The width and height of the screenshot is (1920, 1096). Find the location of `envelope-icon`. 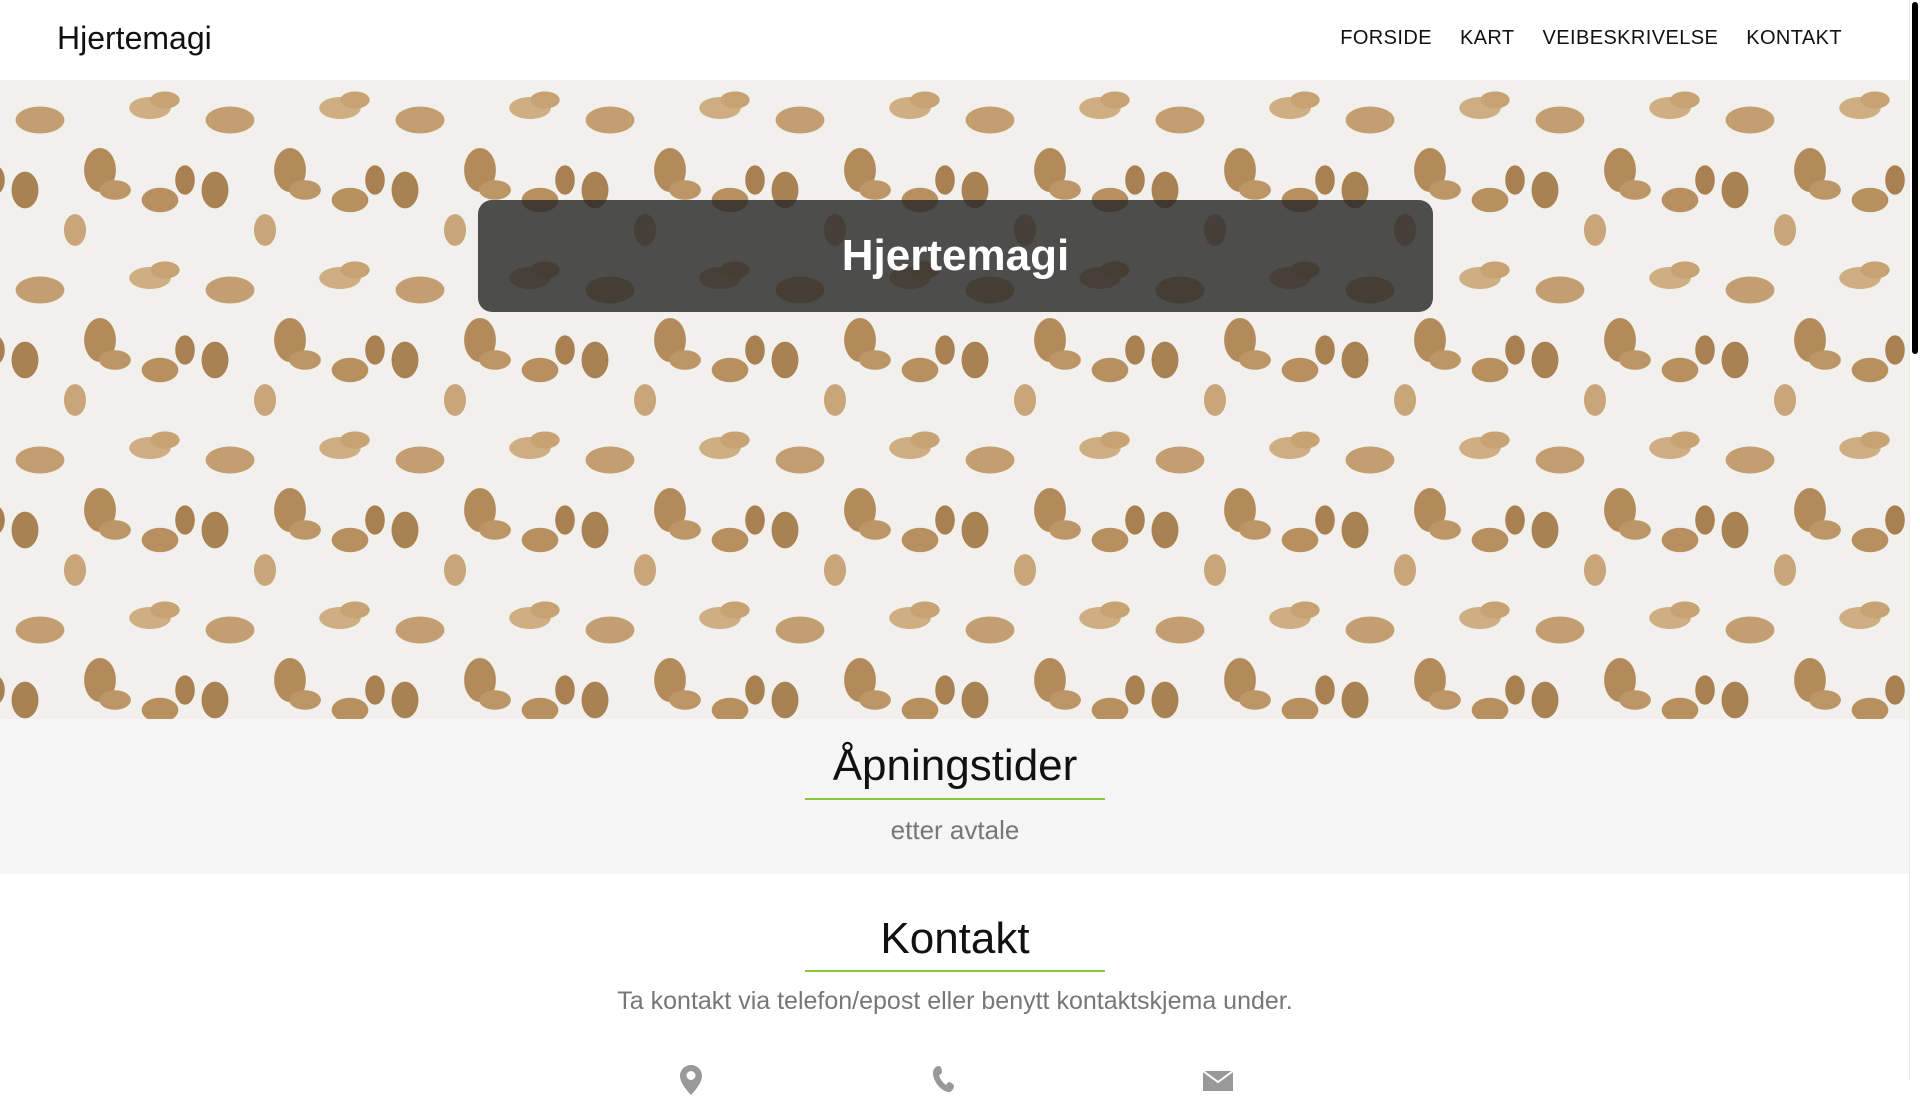

envelope-icon is located at coordinates (1218, 1080).